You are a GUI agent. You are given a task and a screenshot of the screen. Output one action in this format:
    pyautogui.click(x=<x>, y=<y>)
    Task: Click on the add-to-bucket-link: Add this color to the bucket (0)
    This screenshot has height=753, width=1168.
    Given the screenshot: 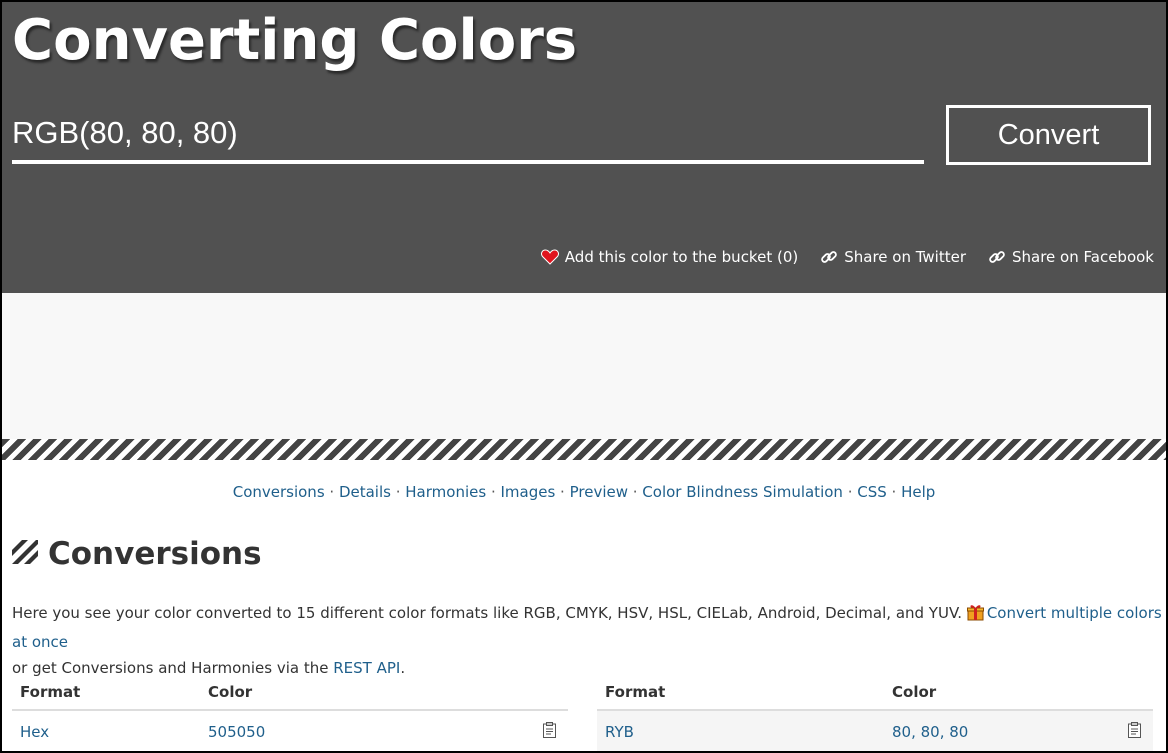 What is the action you would take?
    pyautogui.click(x=669, y=257)
    